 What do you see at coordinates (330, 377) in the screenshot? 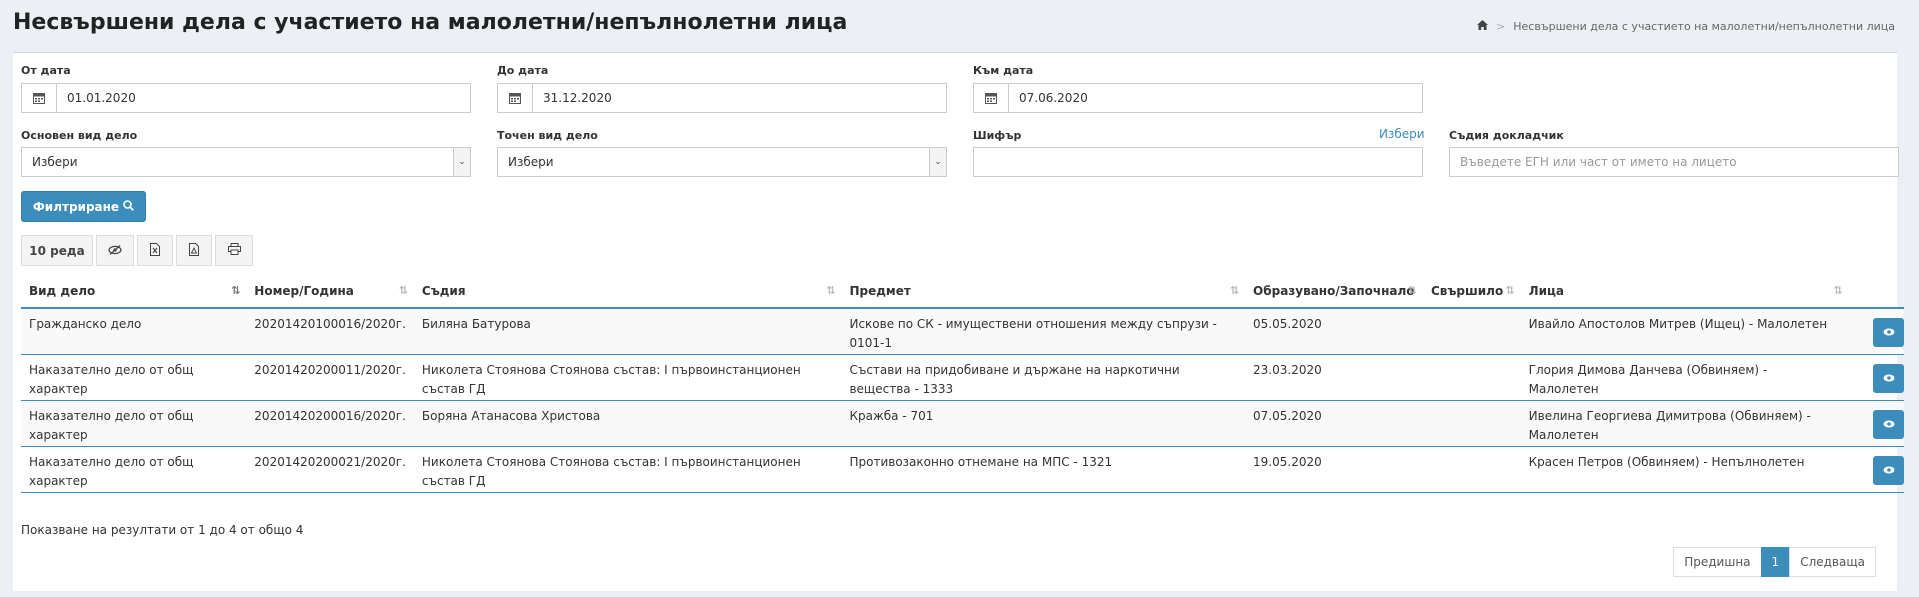
I see `cell-number: 20201420200011/2020г.` at bounding box center [330, 377].